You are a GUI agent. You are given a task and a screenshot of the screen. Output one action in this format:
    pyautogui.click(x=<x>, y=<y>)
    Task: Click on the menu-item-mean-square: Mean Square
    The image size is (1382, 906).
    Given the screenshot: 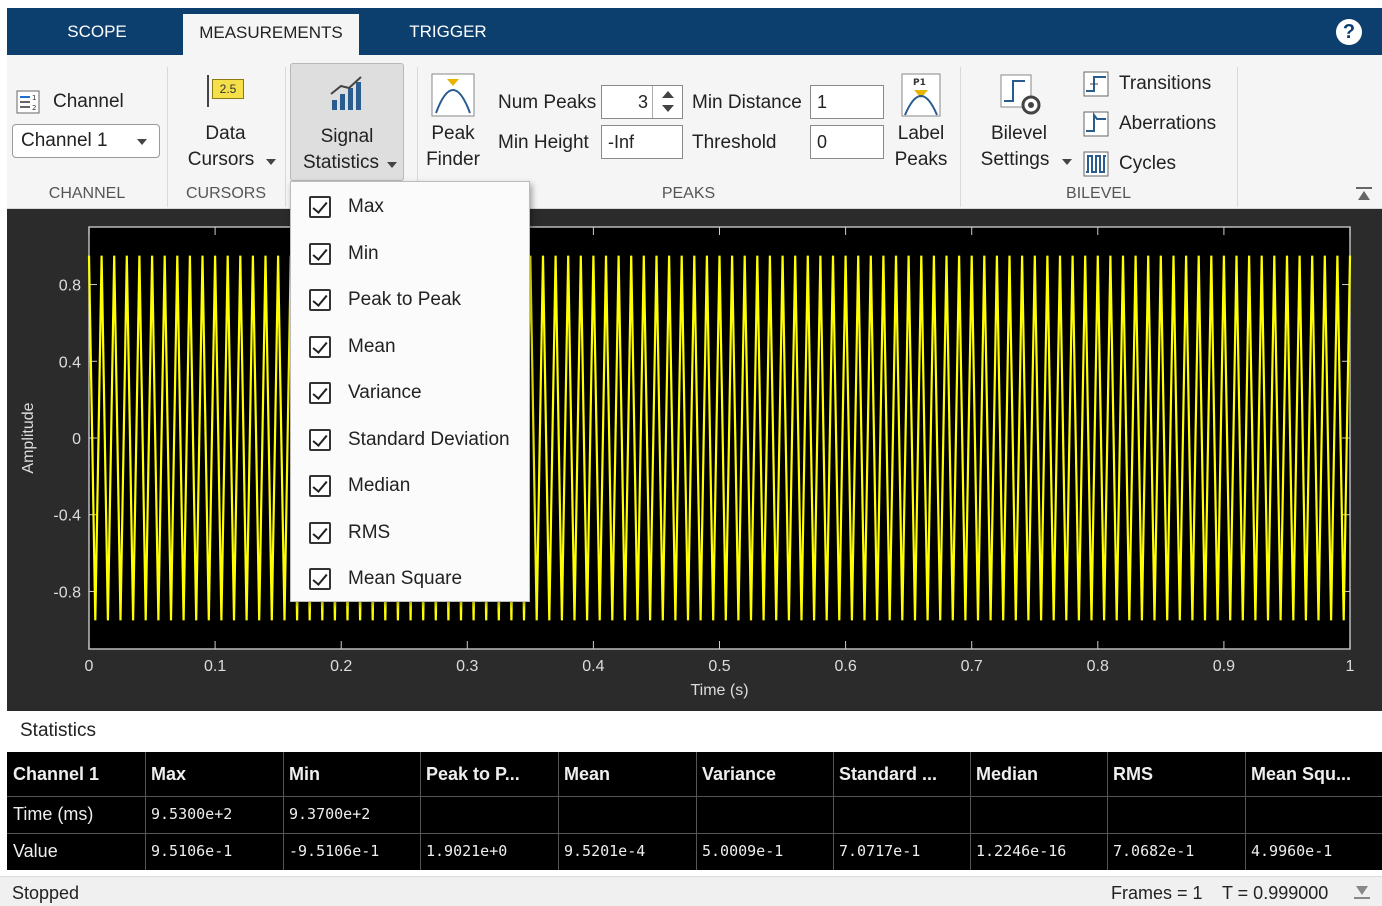 What is the action you would take?
    pyautogui.click(x=410, y=579)
    